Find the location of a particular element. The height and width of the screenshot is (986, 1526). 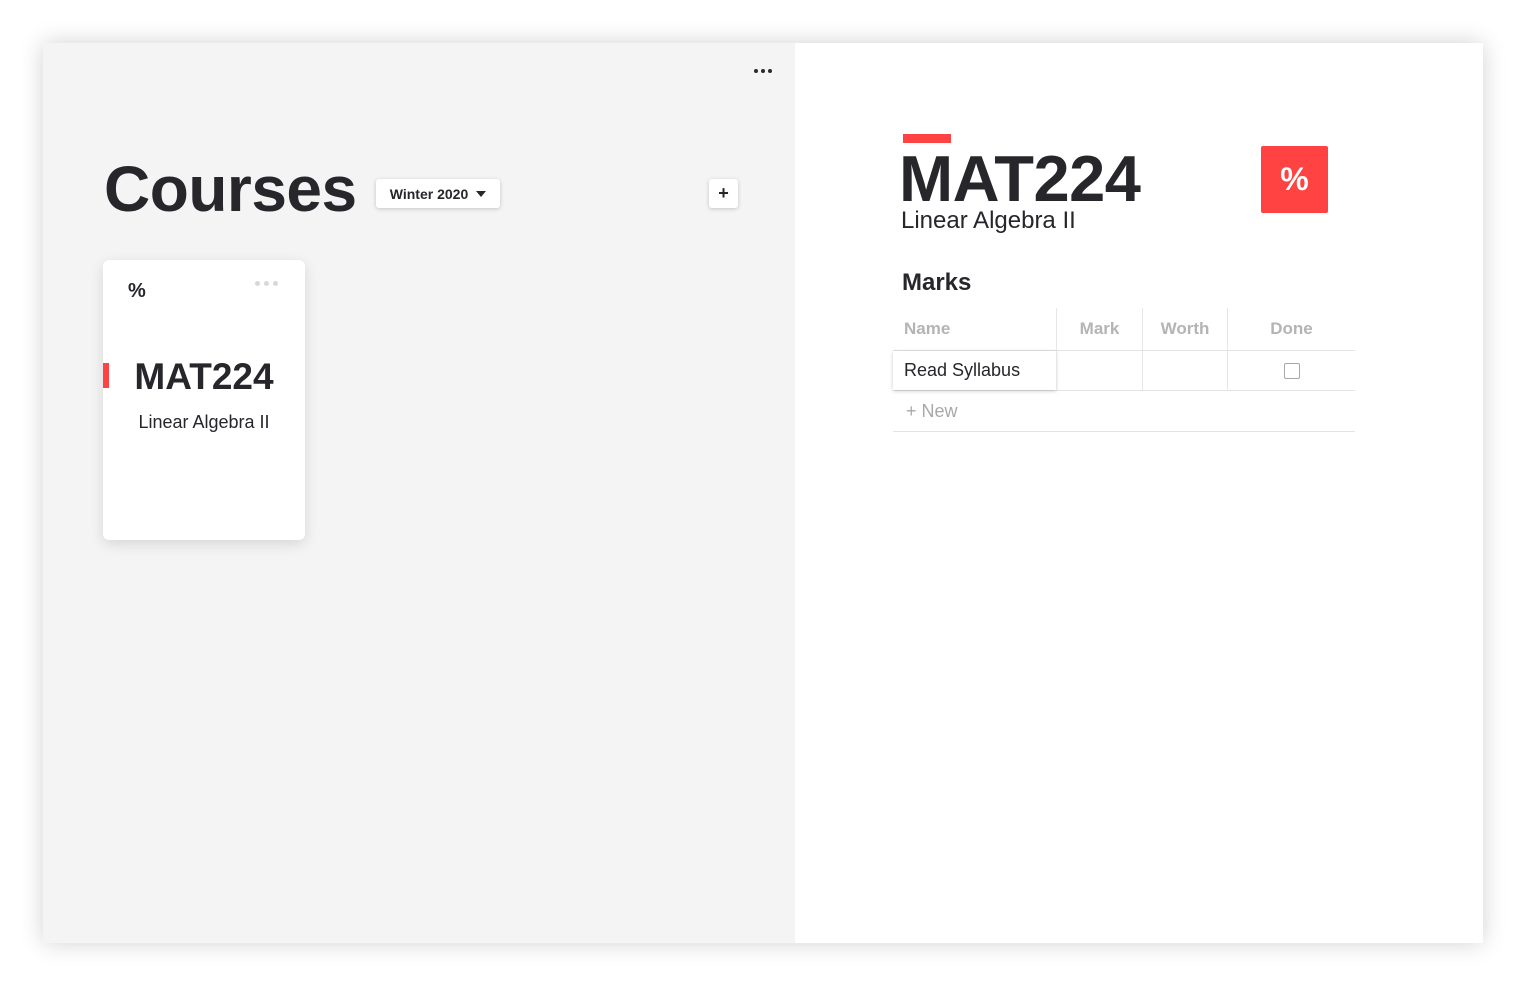

mark-done-cell is located at coordinates (1291, 370).